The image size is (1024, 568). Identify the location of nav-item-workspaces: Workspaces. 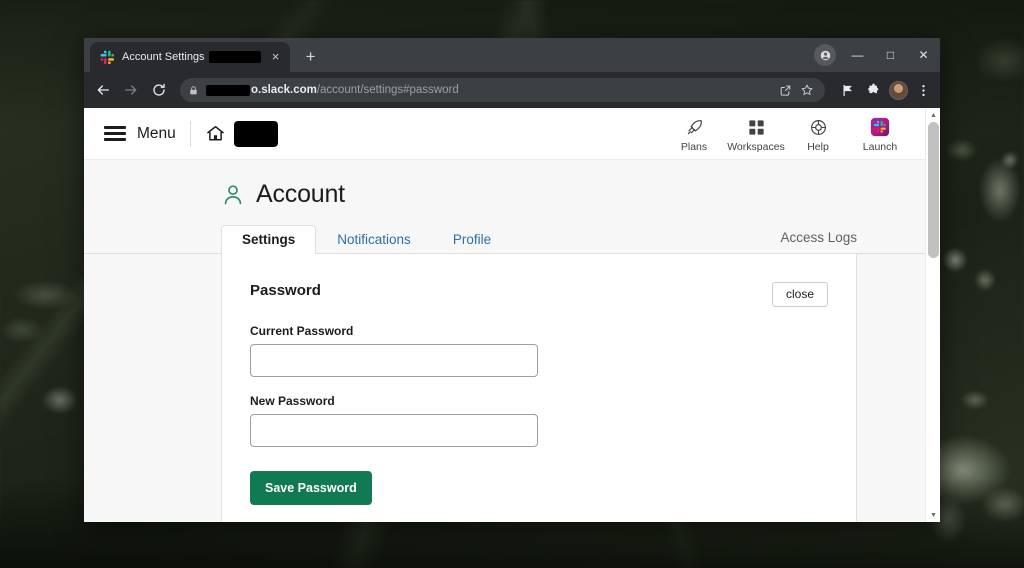
(756, 133).